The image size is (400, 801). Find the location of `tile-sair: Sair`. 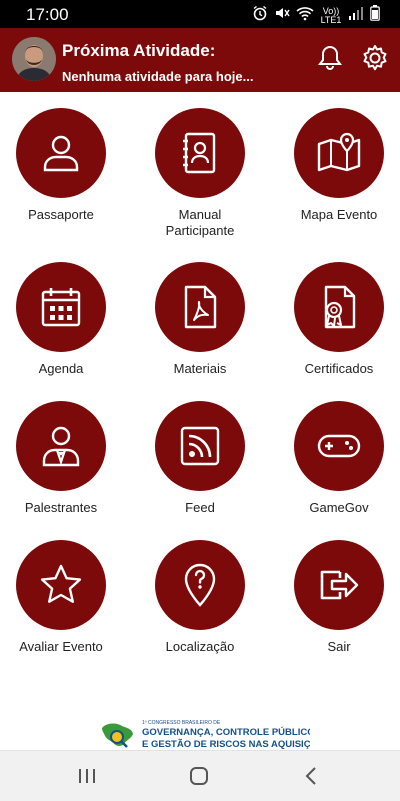

tile-sair: Sair is located at coordinates (337, 597).